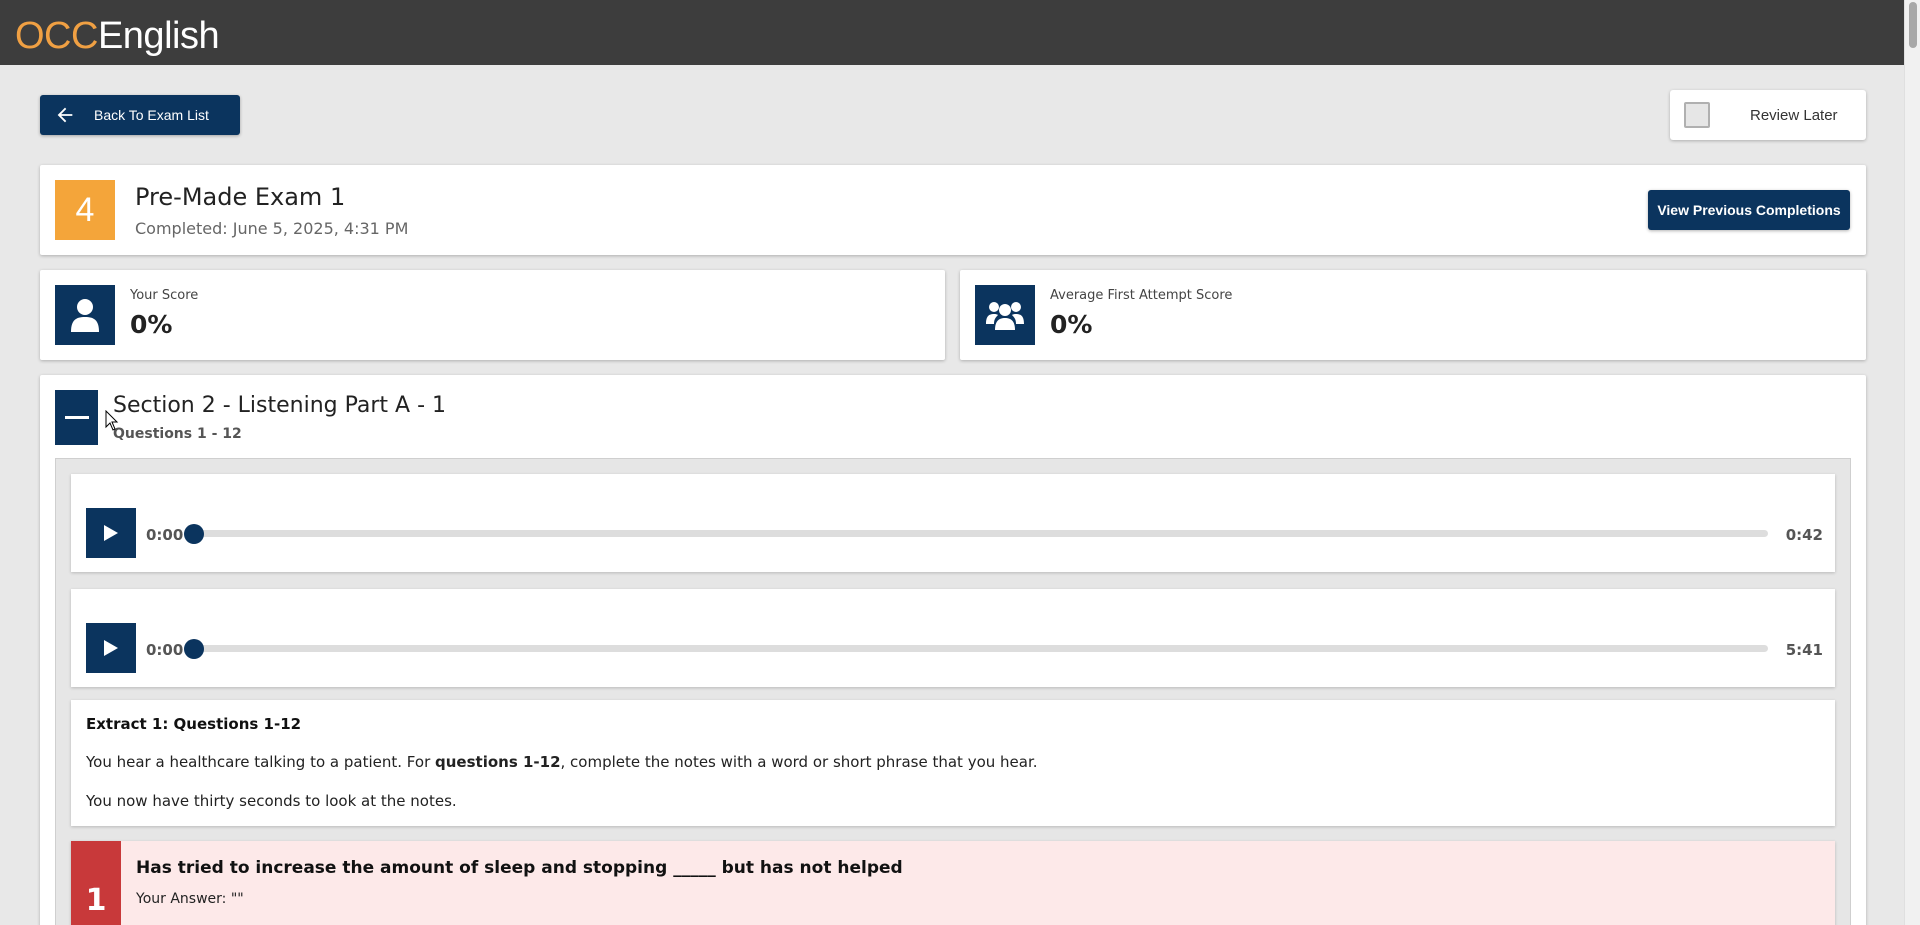 The image size is (1920, 925). Describe the element at coordinates (56, 36) in the screenshot. I see `logo-occ: OCC` at that location.